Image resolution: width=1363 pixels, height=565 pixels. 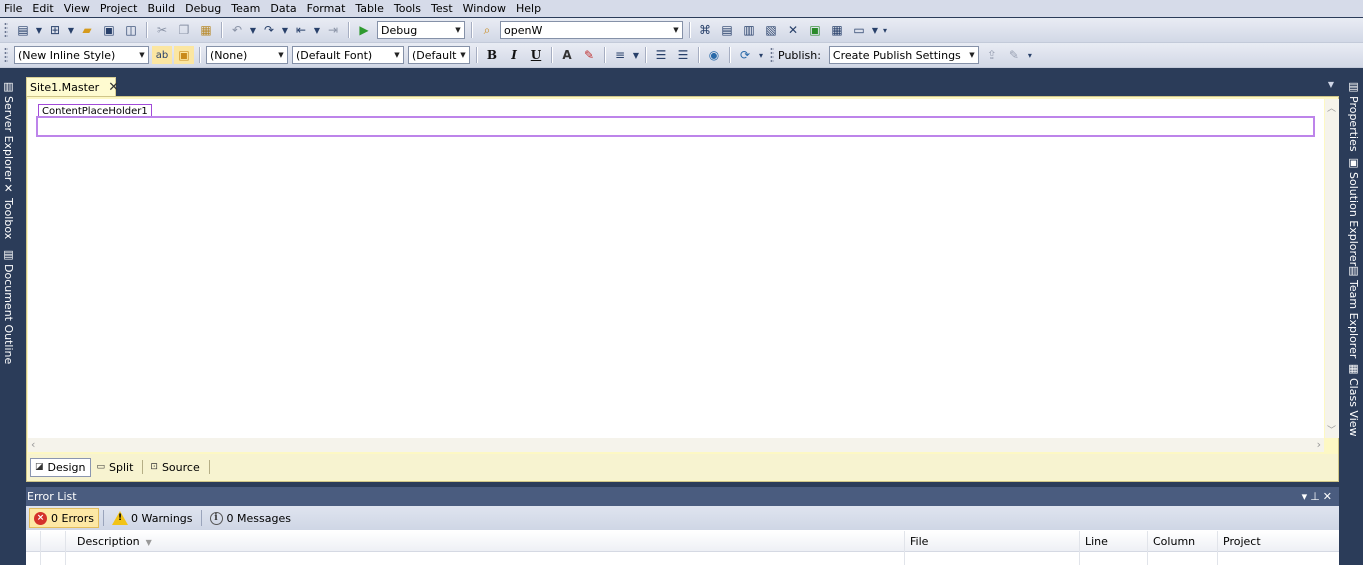 I want to click on navigate-back-icon: ⇤, so click(x=301, y=30).